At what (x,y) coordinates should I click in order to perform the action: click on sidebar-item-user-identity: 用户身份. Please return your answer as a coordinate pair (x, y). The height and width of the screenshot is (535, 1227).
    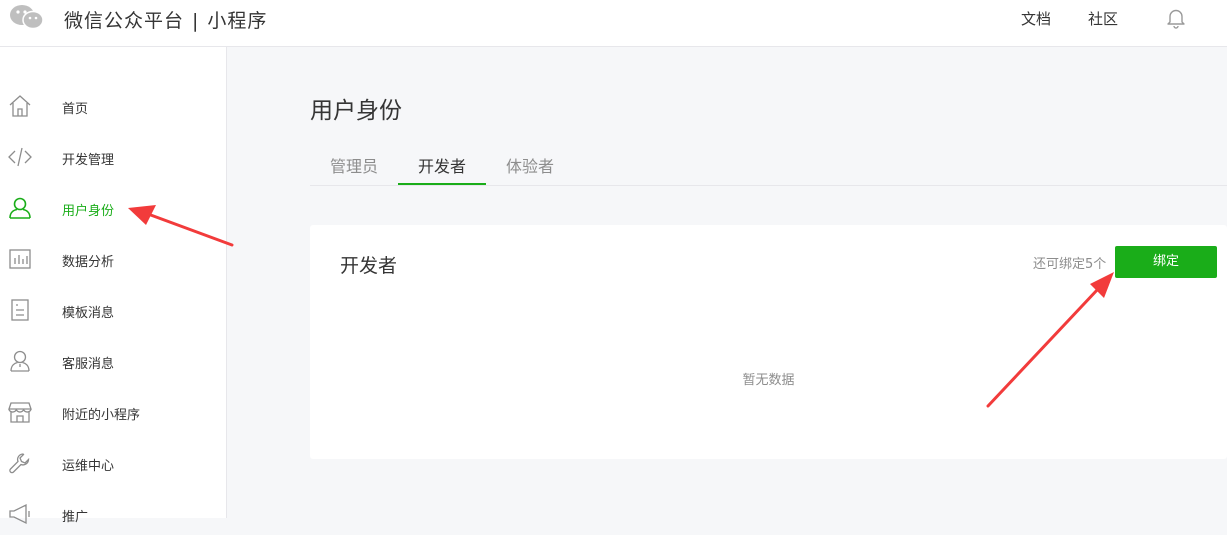
    Looking at the image, I should click on (113, 209).